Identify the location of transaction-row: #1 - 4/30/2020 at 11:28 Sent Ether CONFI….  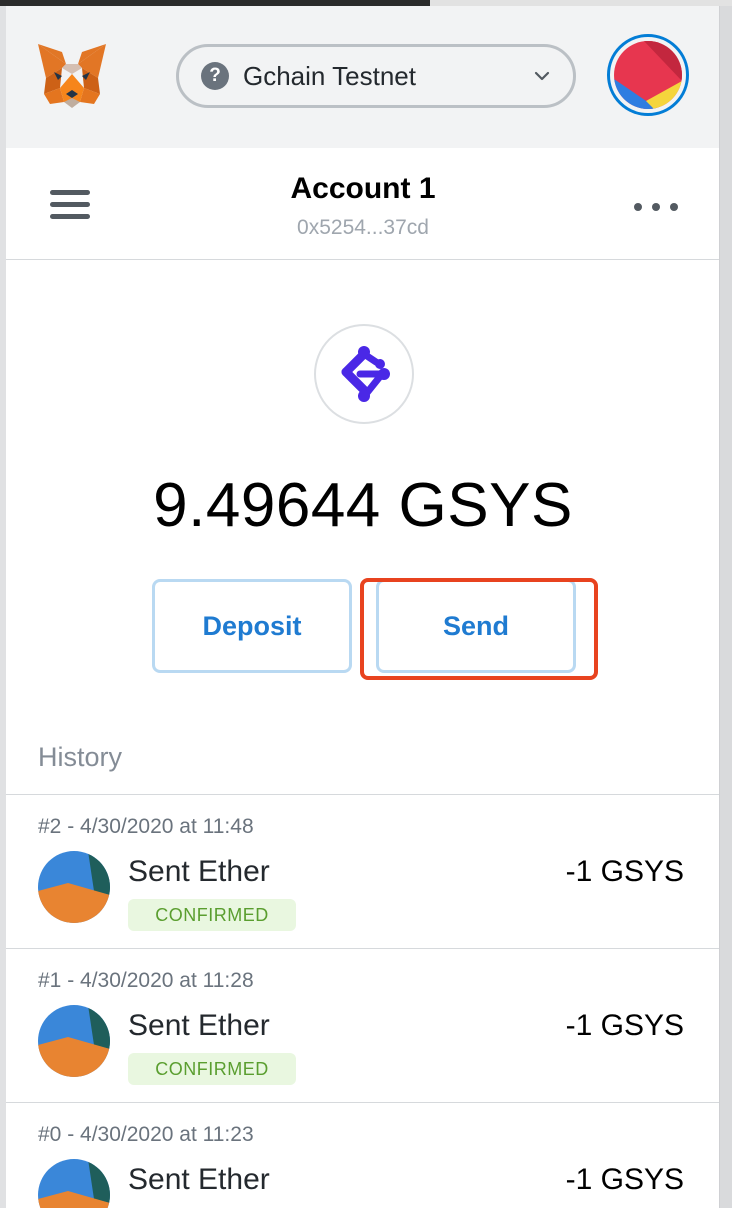
(362, 1026).